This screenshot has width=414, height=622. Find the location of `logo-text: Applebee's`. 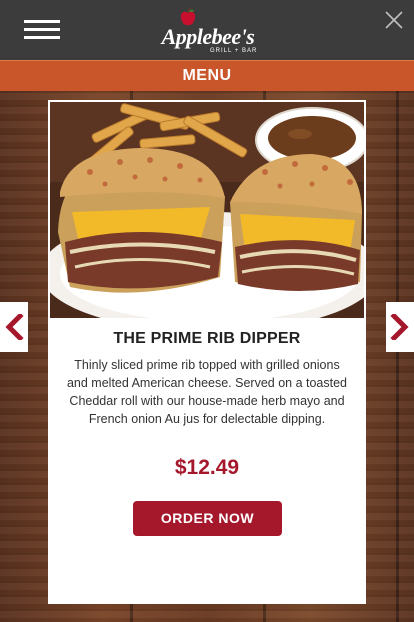

logo-text: Applebee's is located at coordinates (208, 36).